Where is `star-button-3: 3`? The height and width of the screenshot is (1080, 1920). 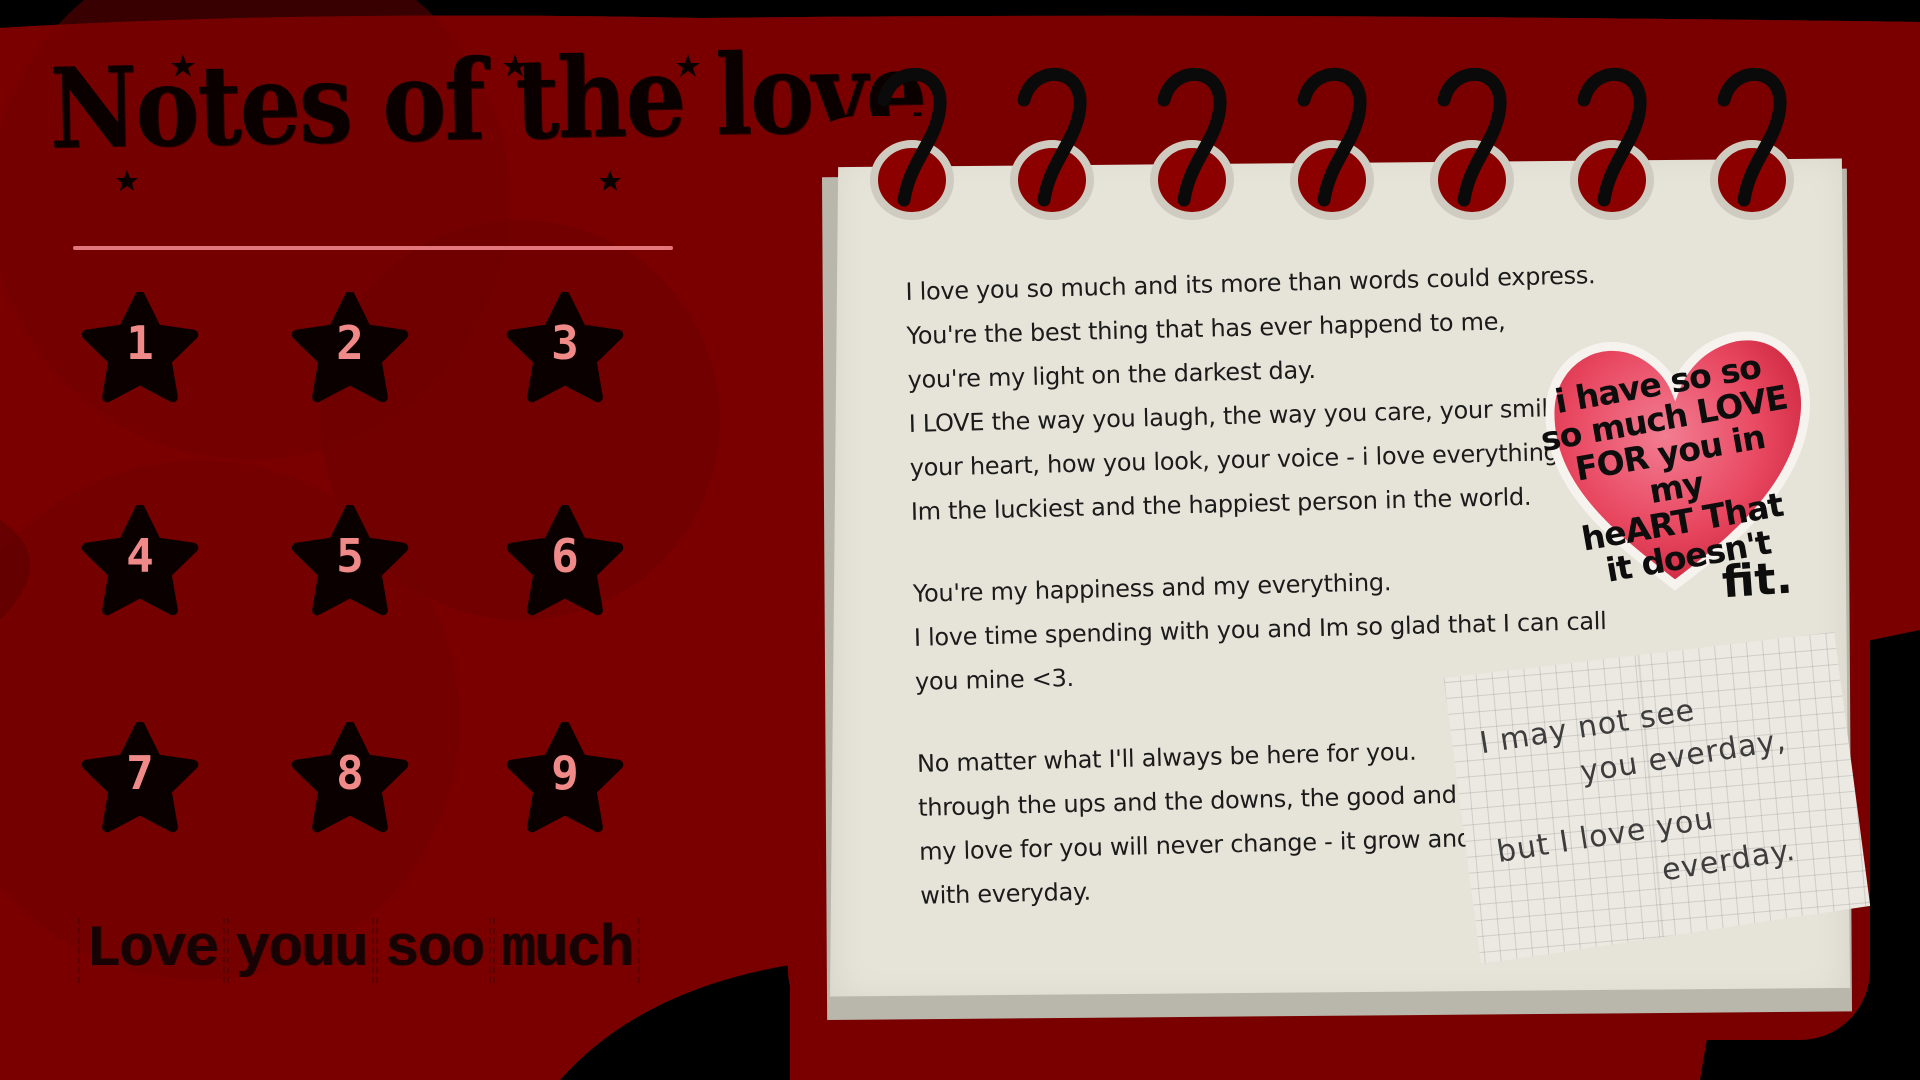 star-button-3: 3 is located at coordinates (565, 349).